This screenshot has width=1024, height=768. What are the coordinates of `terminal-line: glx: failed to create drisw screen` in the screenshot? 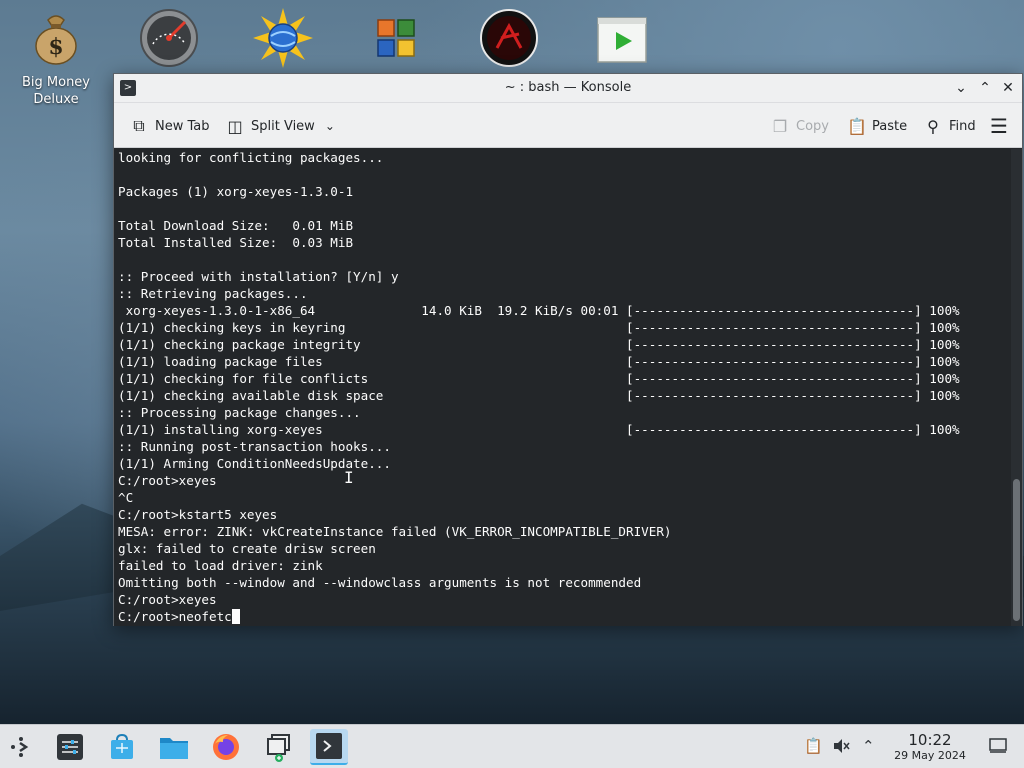 It's located at (247, 548).